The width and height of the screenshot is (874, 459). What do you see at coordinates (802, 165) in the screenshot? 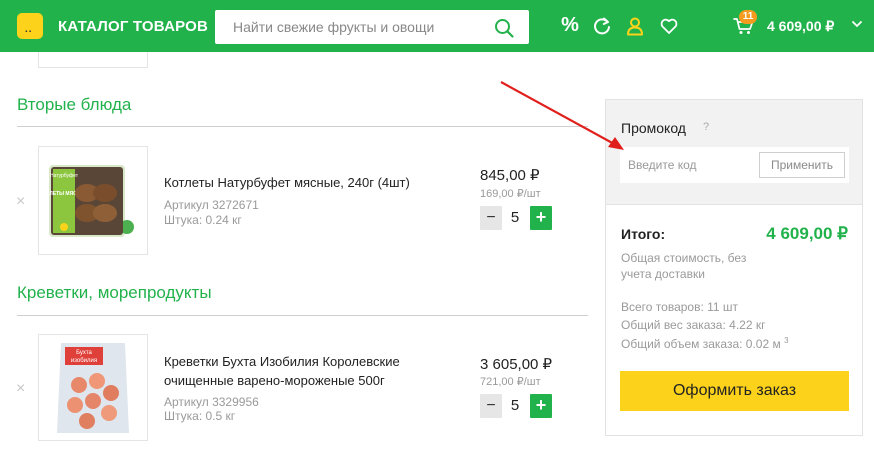
I see `apply-promo-button: Применить` at bounding box center [802, 165].